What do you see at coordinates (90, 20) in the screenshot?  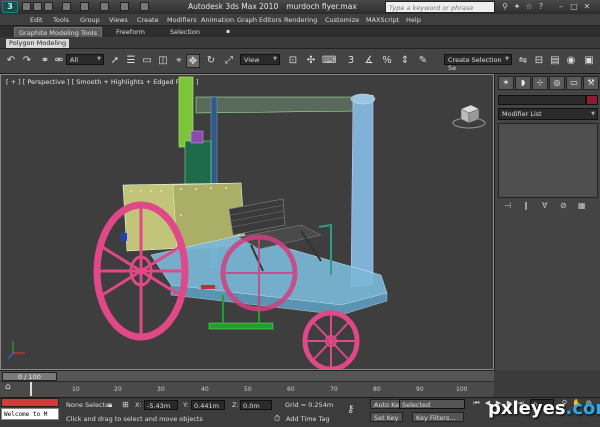 I see `menu-group: Group` at bounding box center [90, 20].